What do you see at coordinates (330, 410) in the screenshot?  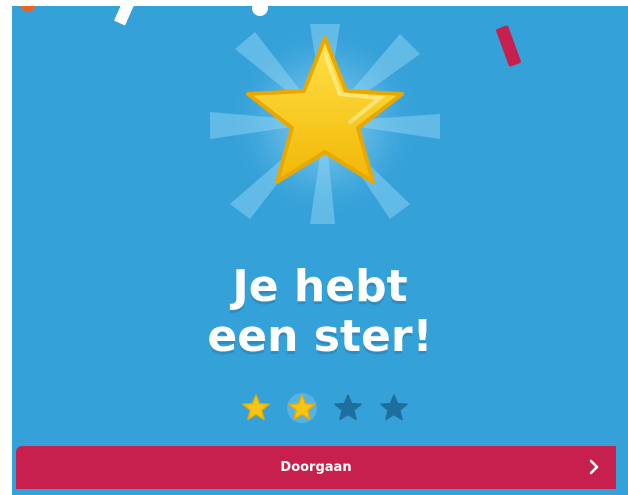 I see `star-progress` at bounding box center [330, 410].